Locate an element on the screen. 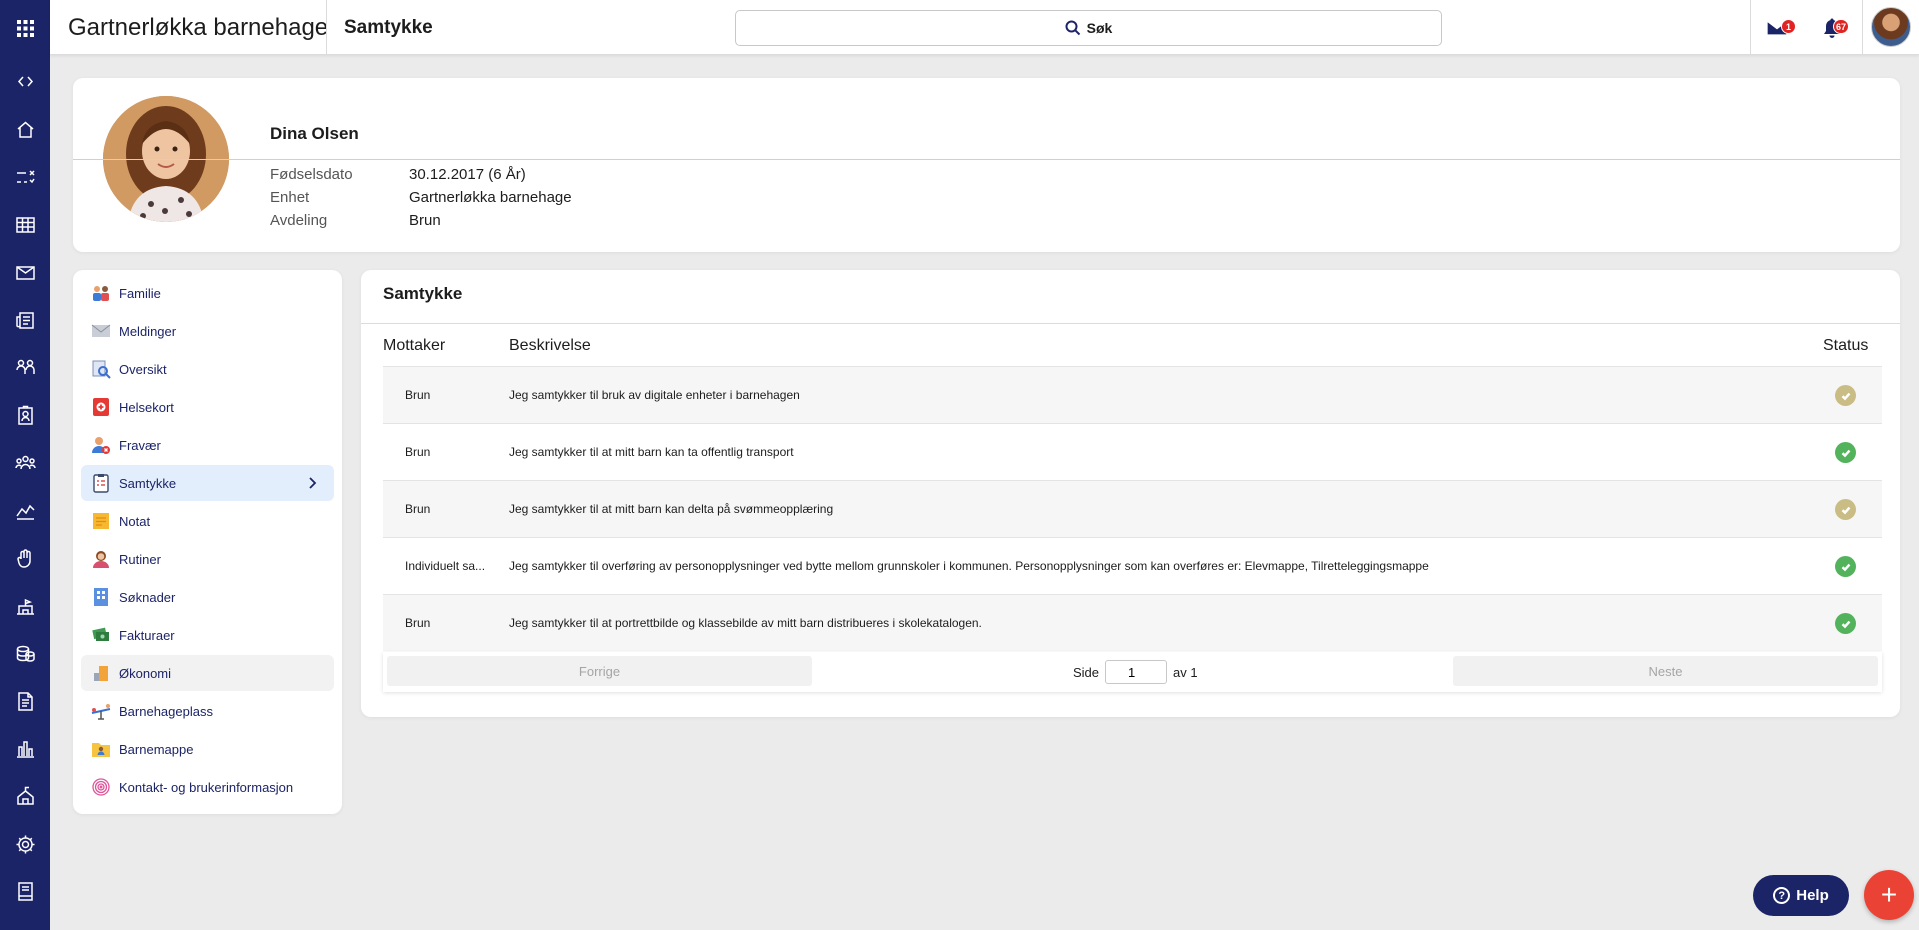  menu-item-label: Fravær is located at coordinates (140, 445).